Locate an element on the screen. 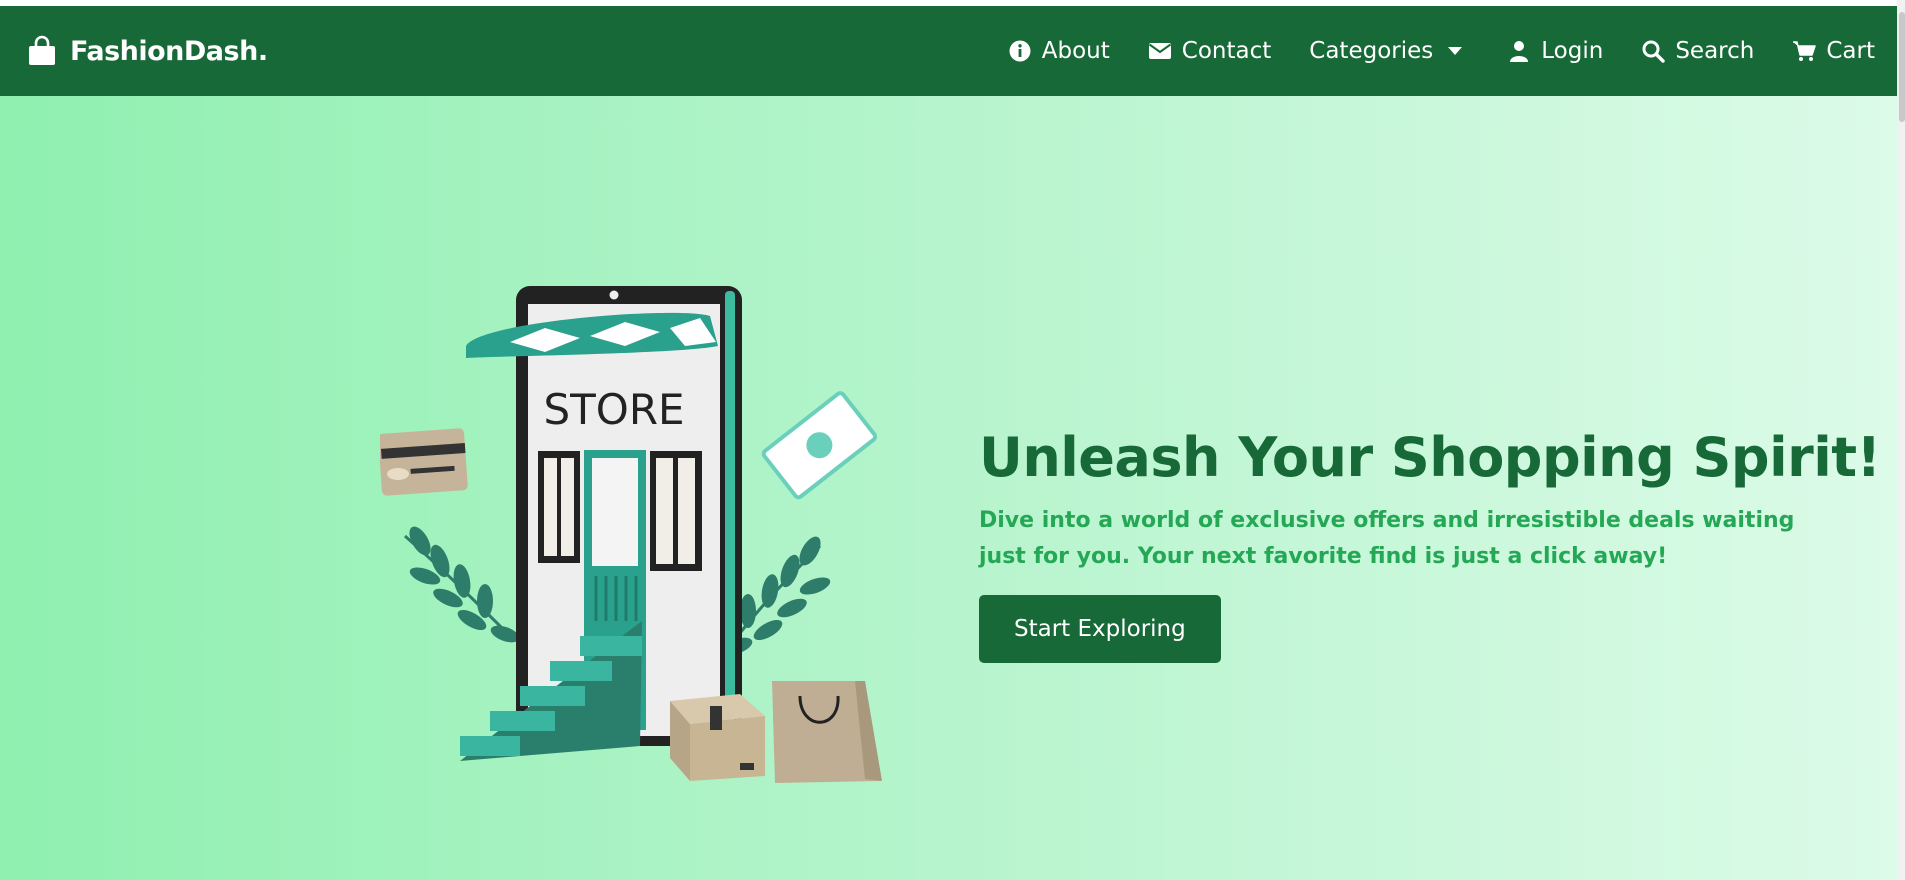 The width and height of the screenshot is (1905, 880). nav-item-search: Search is located at coordinates (1697, 51).